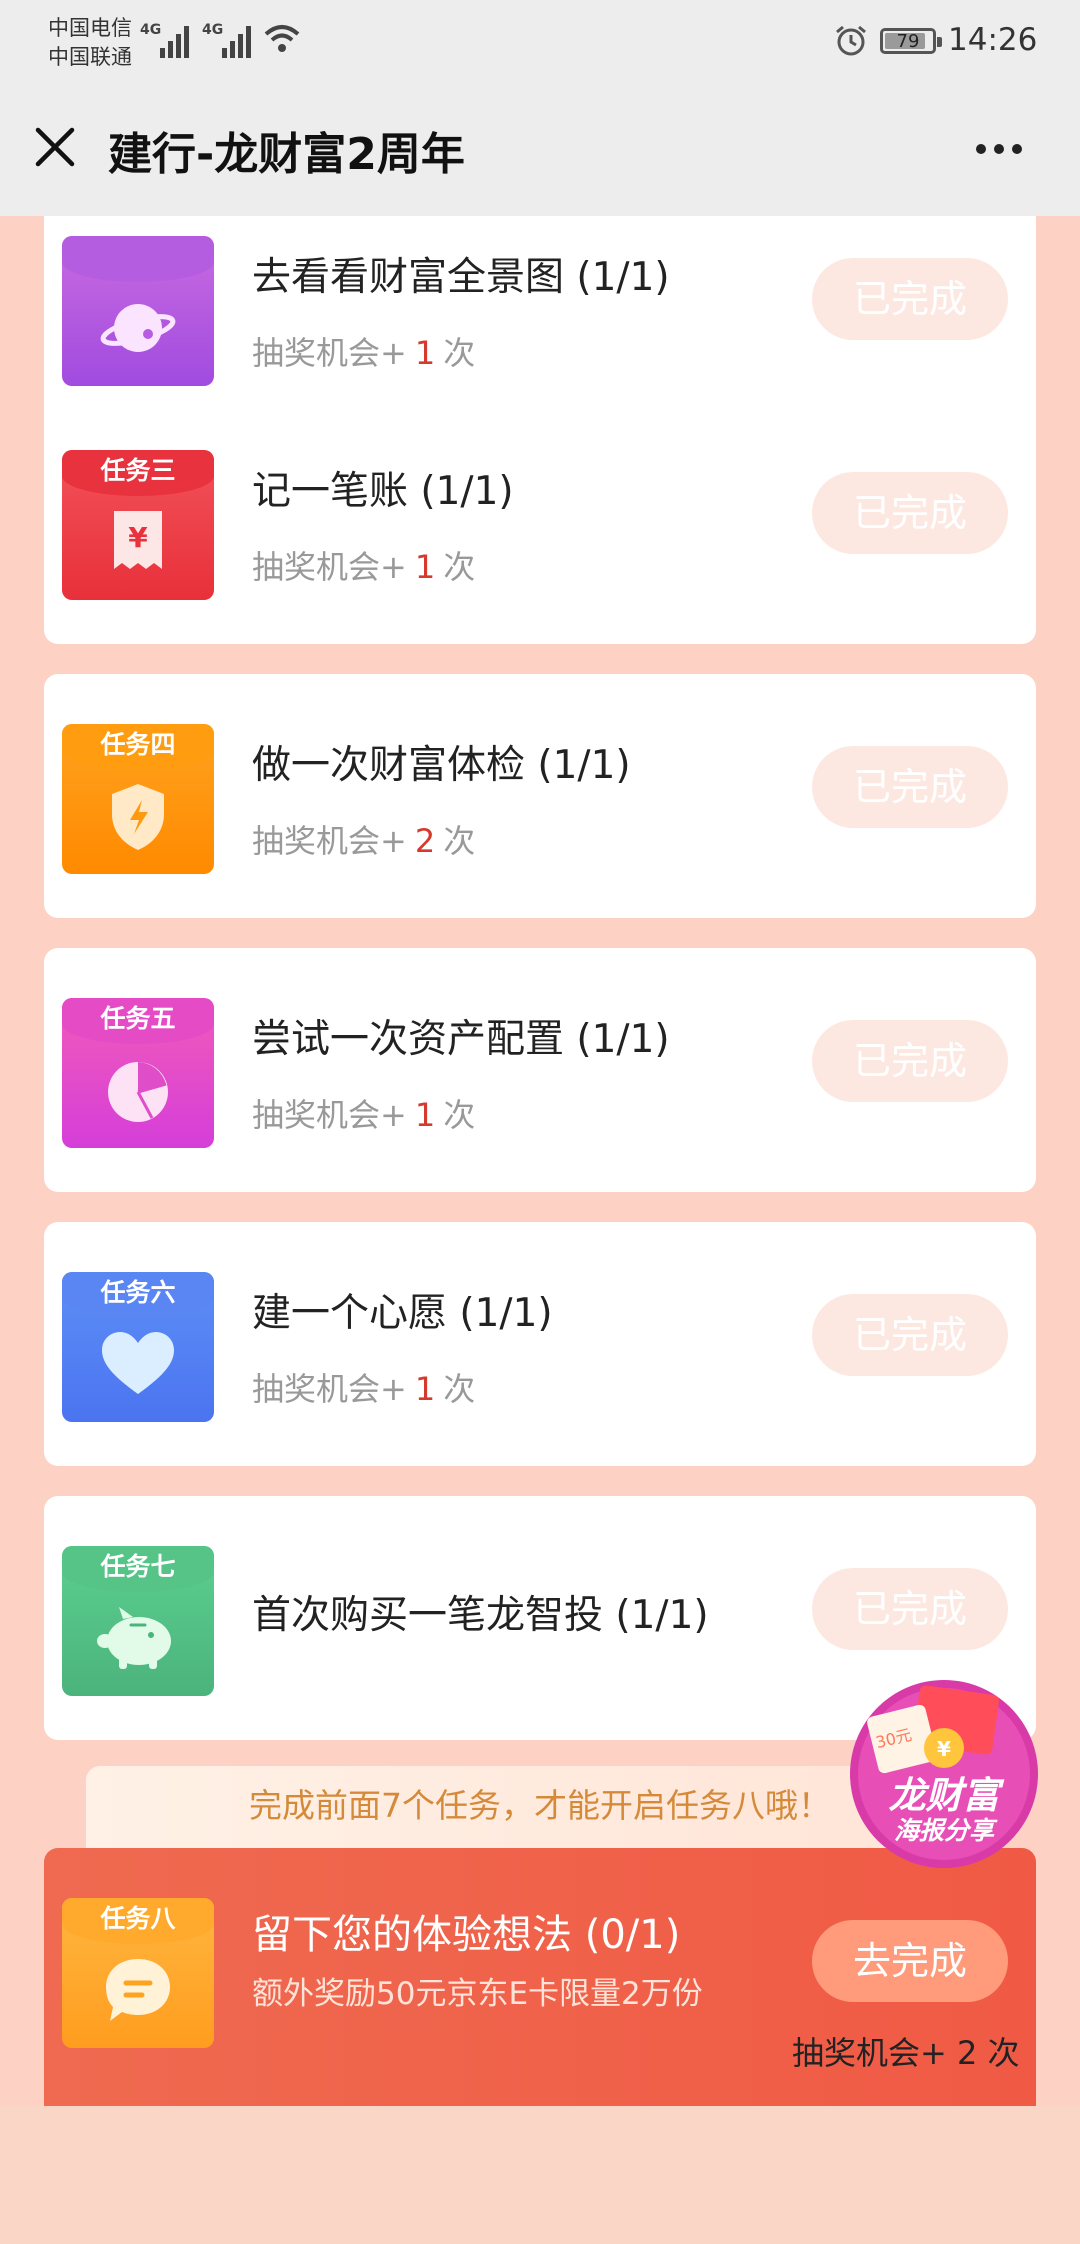  Describe the element at coordinates (134, 1638) in the screenshot. I see `piggy-bank-icon` at that location.